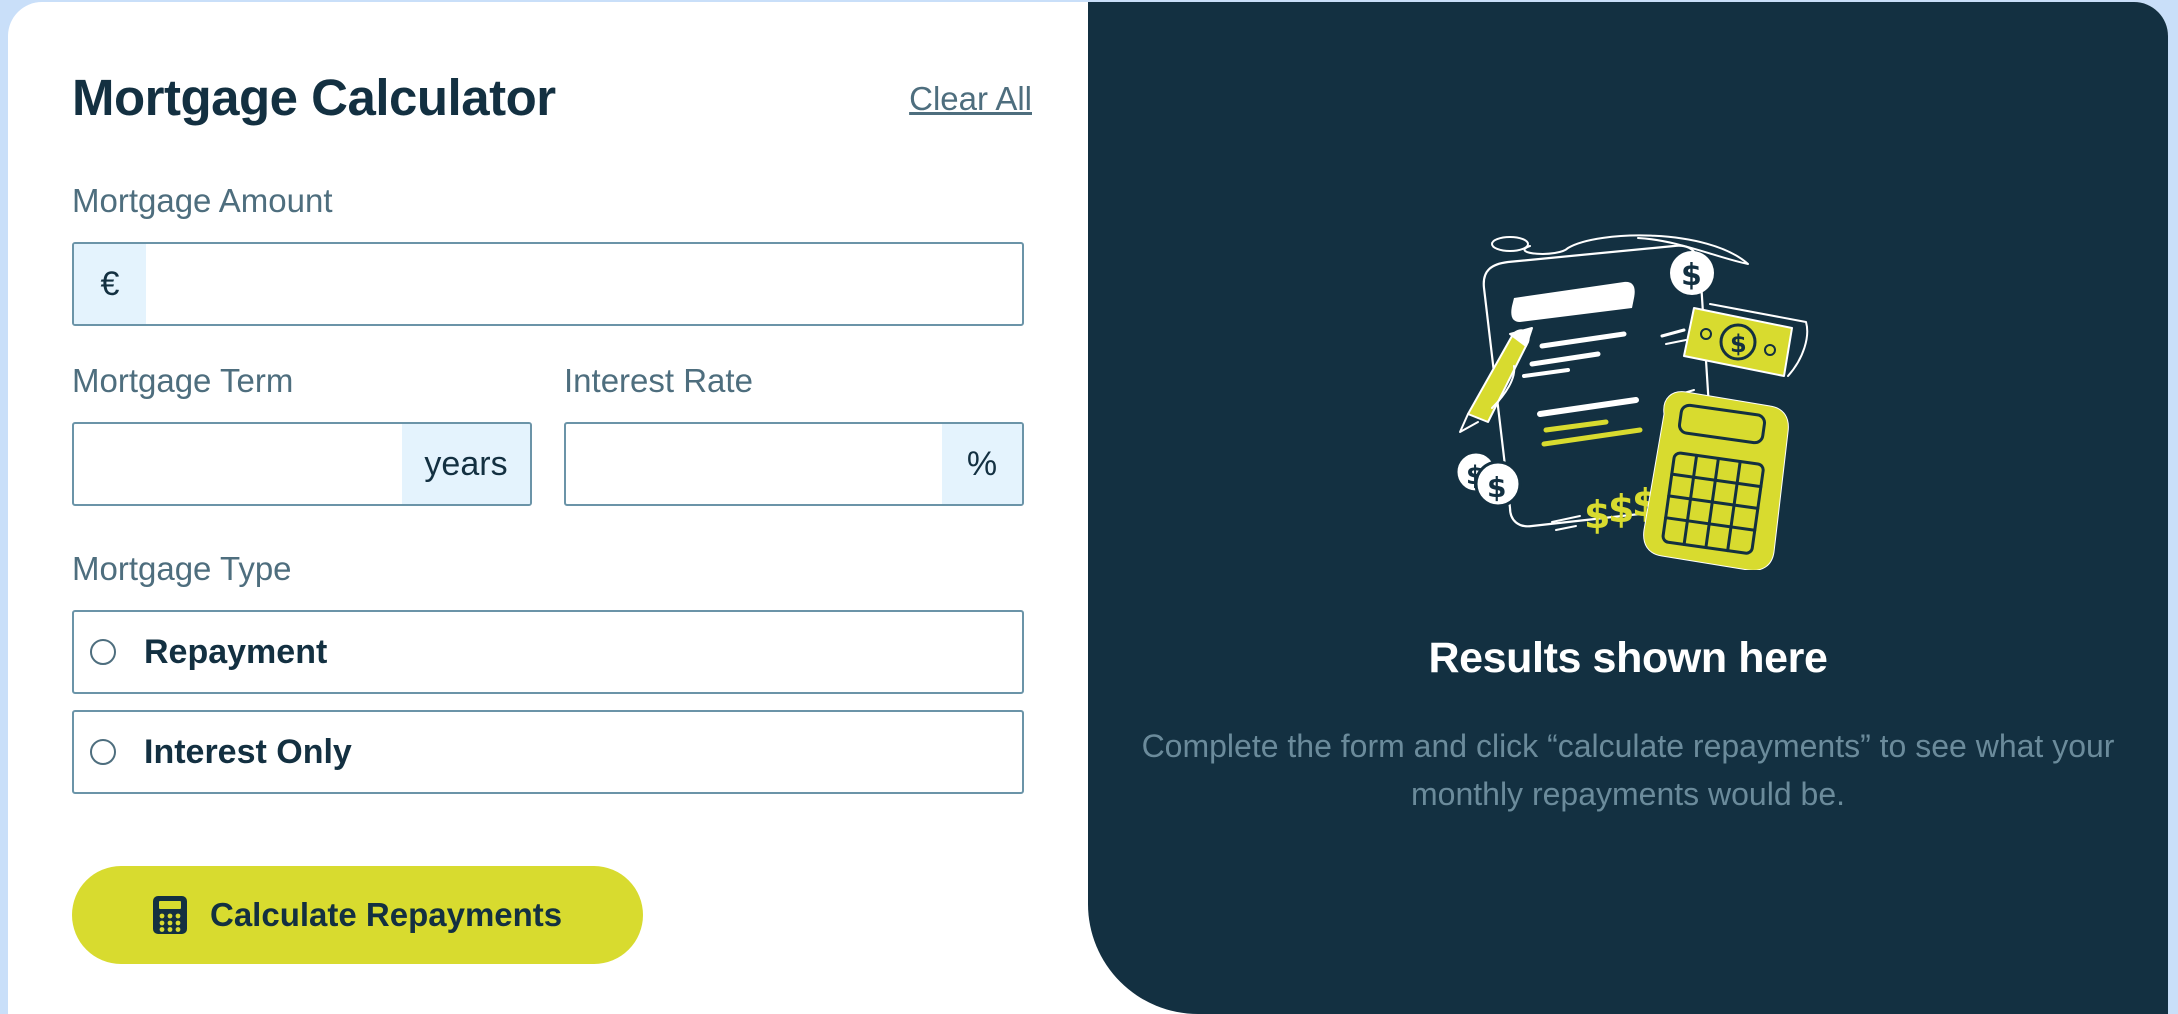 The image size is (2178, 1014). I want to click on radio-repayment-label: Repayment, so click(236, 651).